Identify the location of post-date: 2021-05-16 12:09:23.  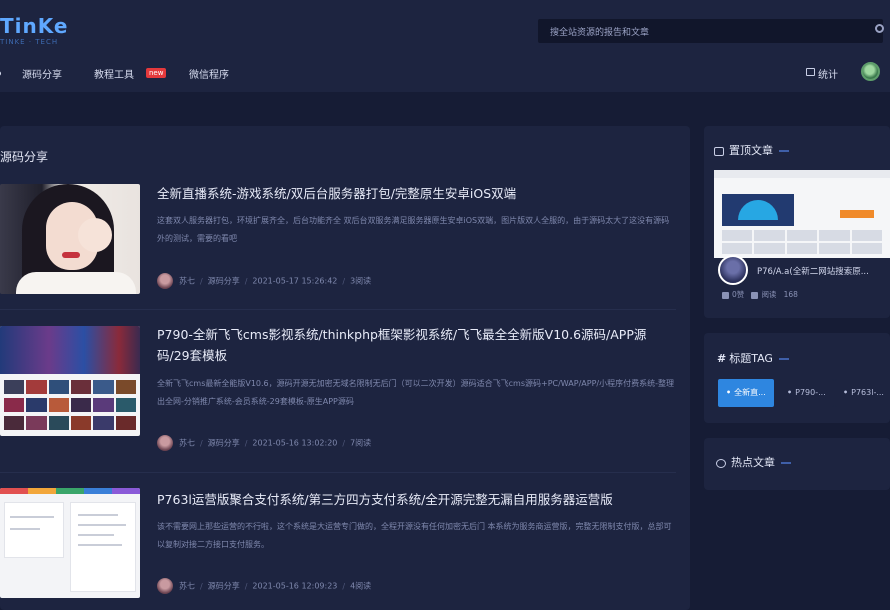
(295, 586).